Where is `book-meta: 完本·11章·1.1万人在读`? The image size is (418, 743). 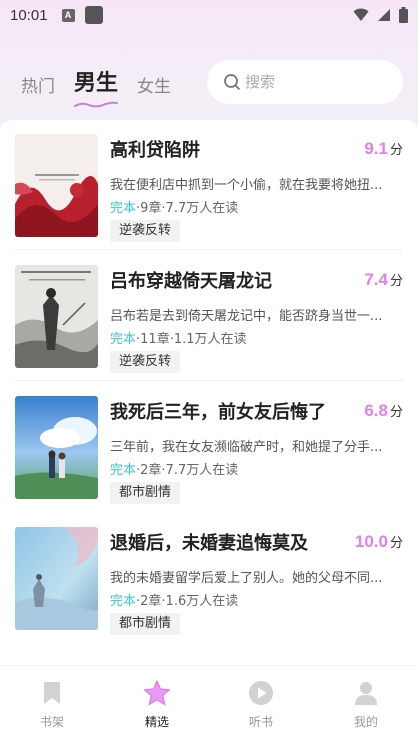 book-meta: 完本·11章·1.1万人在读 is located at coordinates (178, 337).